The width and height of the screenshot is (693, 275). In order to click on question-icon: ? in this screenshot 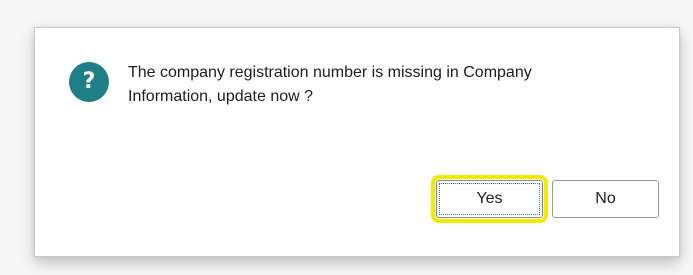, I will do `click(89, 82)`.